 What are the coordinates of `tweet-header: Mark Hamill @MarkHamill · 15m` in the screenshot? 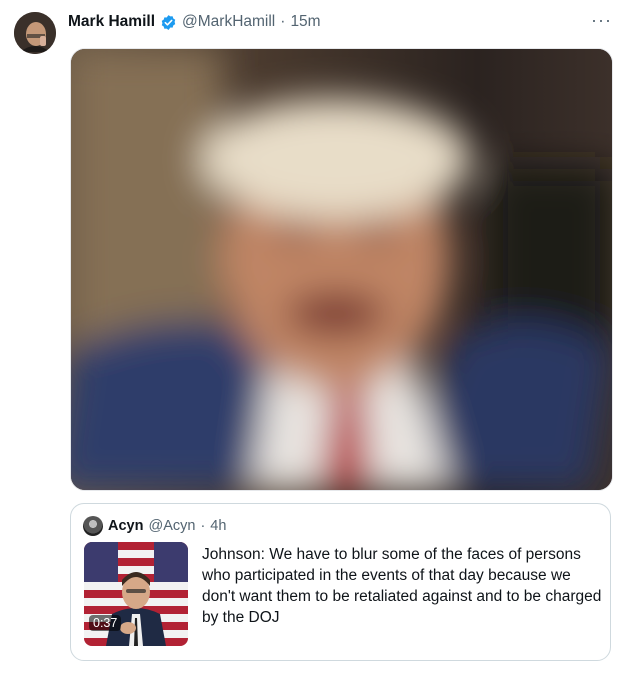 It's located at (194, 22).